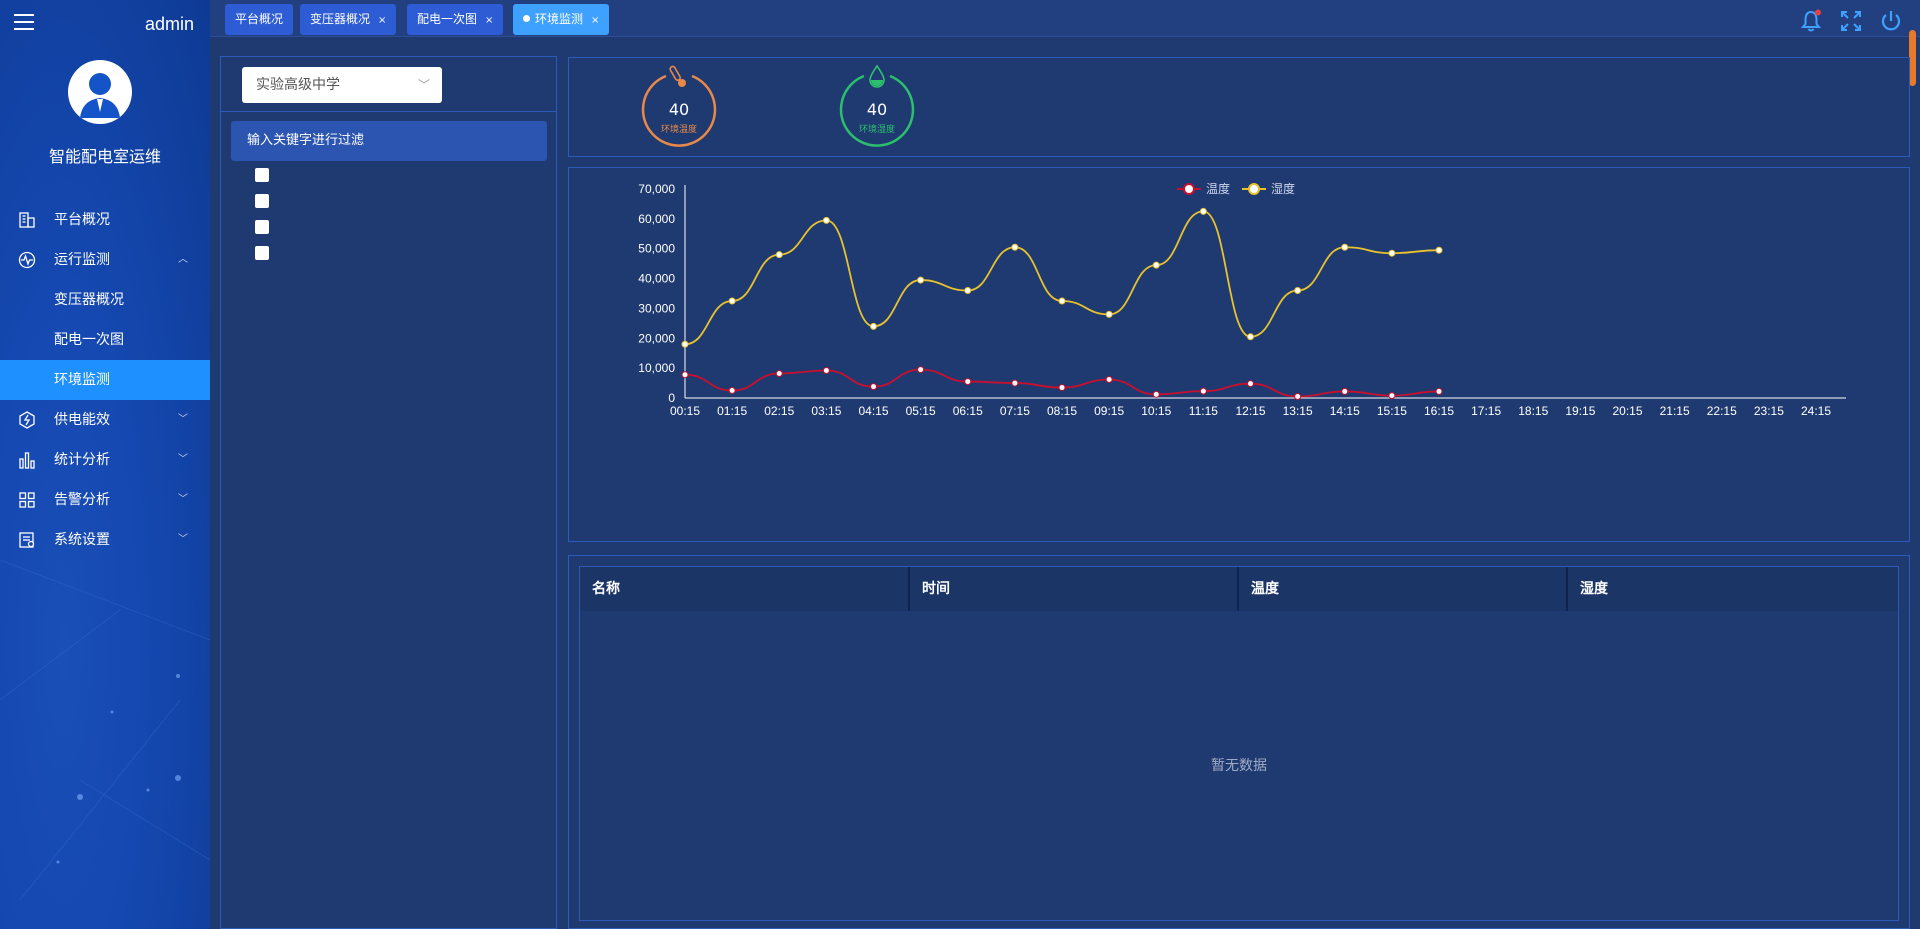  Describe the element at coordinates (732, 411) in the screenshot. I see `x-tick-label: 01:15` at that location.